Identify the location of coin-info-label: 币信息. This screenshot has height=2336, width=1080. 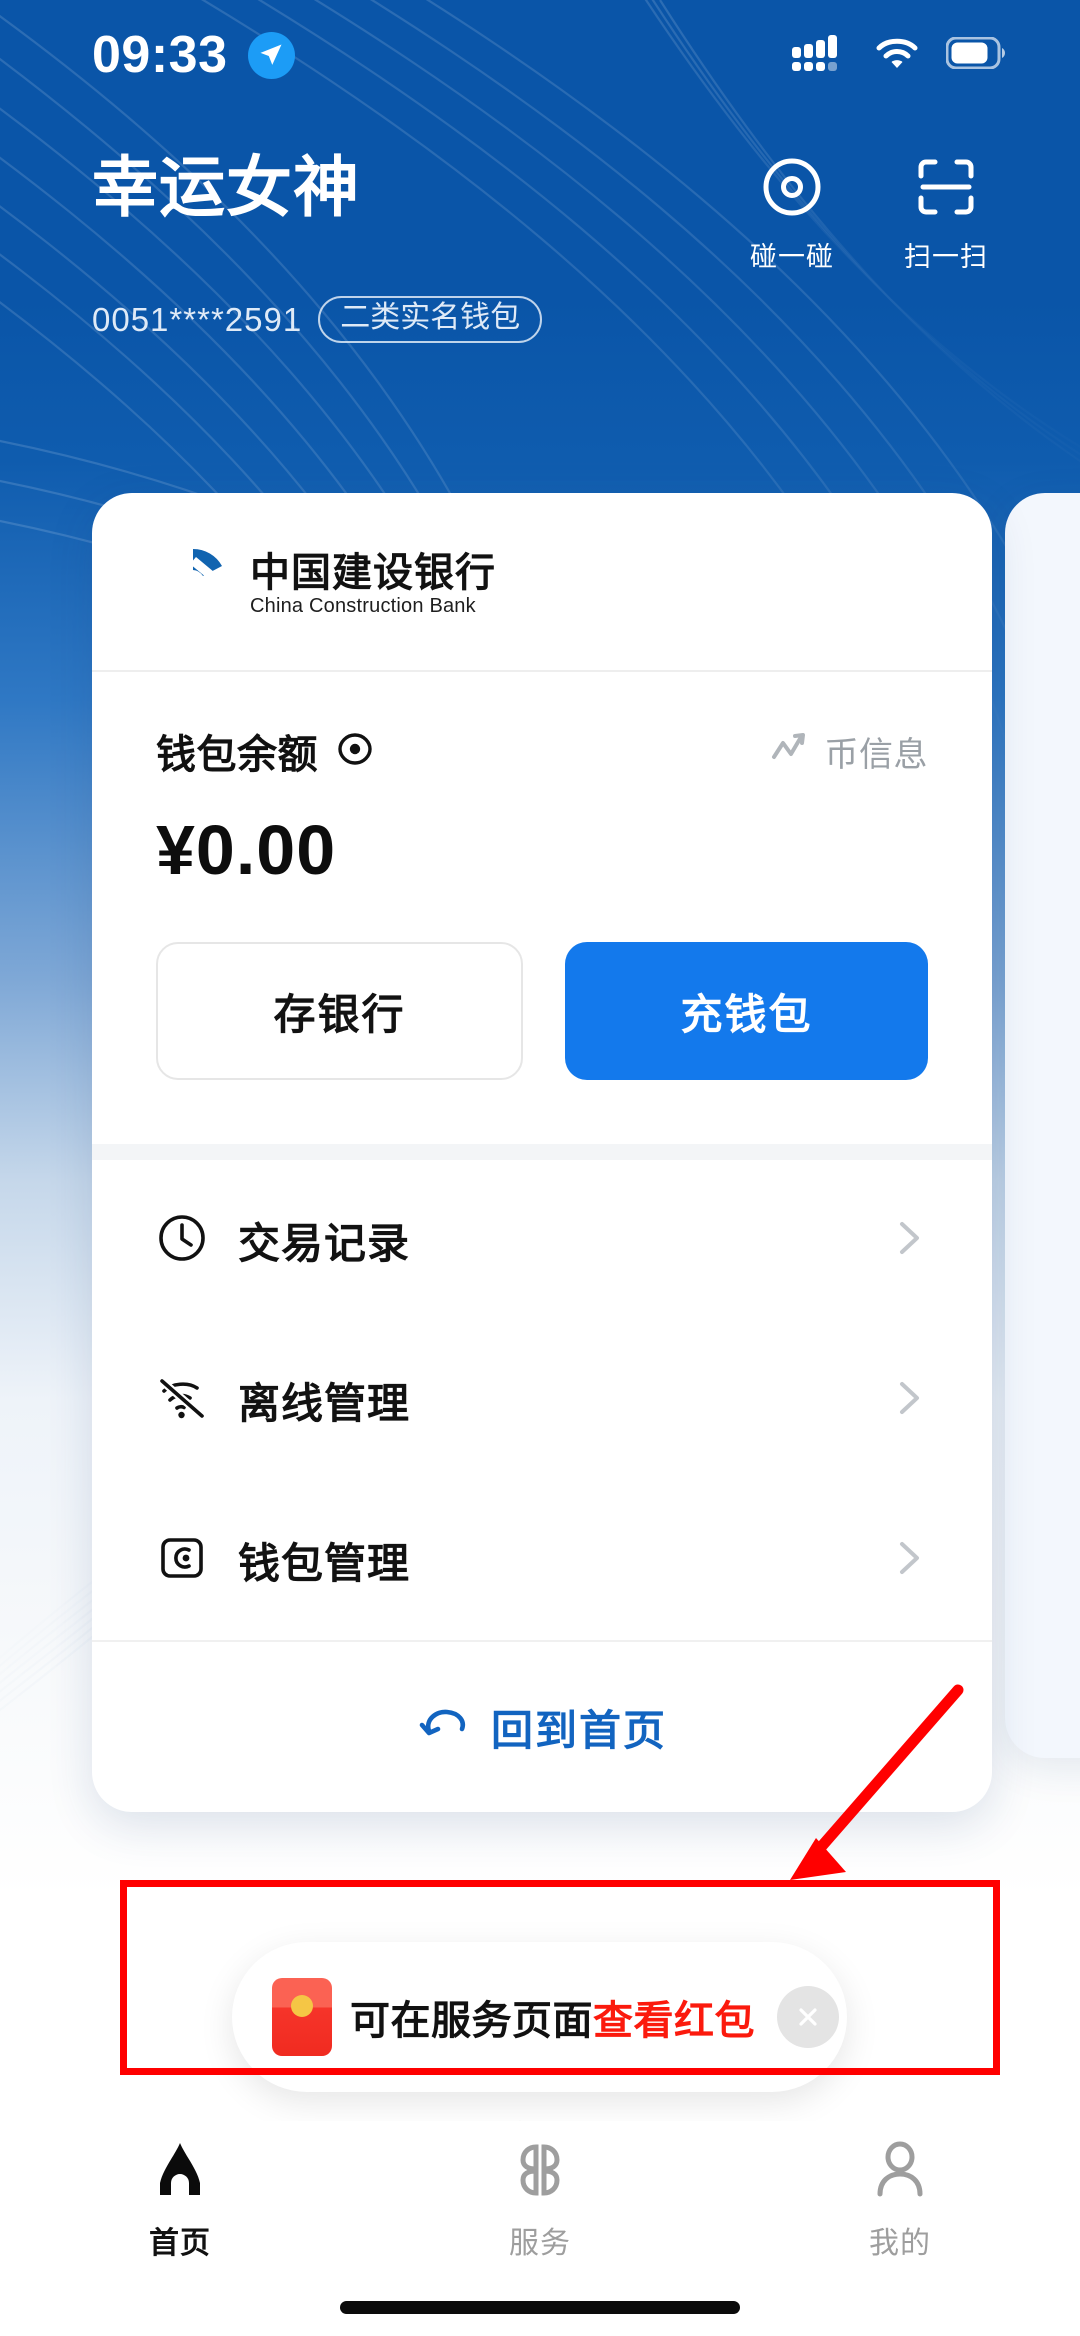
(876, 754).